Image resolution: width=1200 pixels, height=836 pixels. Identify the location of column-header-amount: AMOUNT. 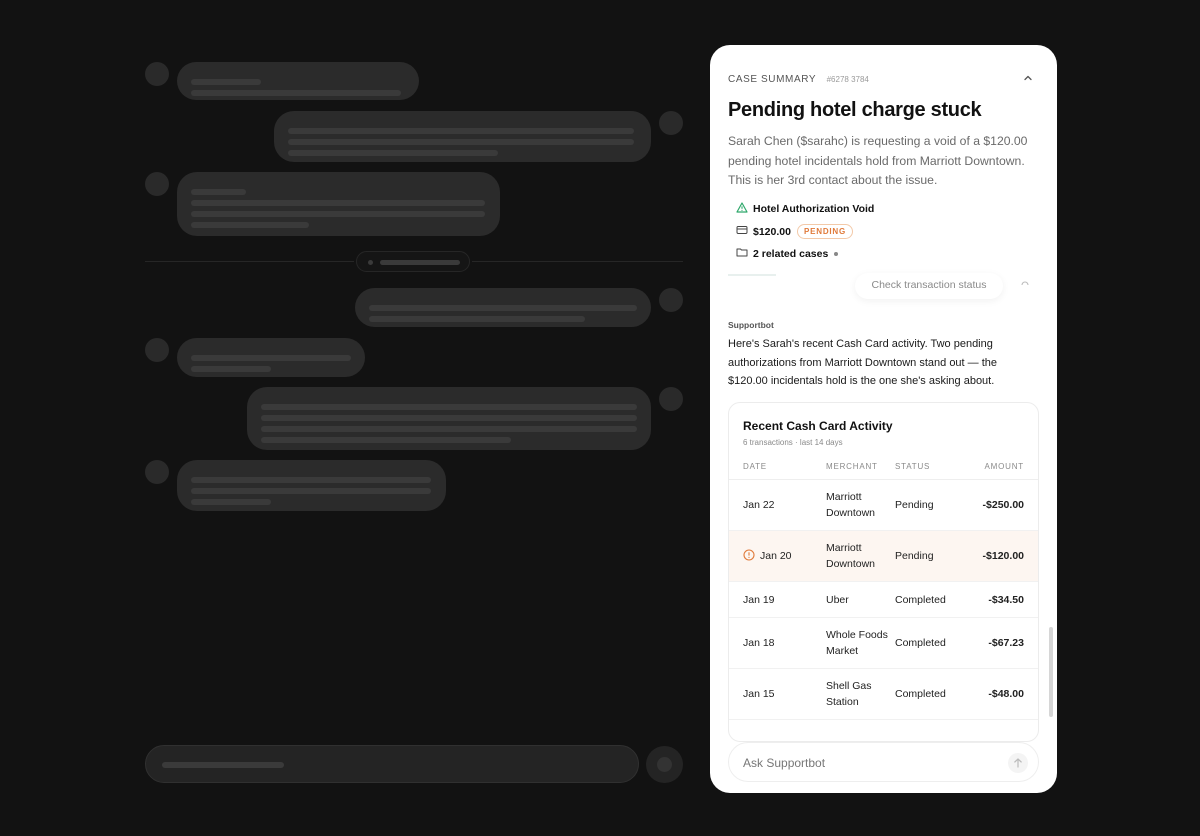
(1004, 466).